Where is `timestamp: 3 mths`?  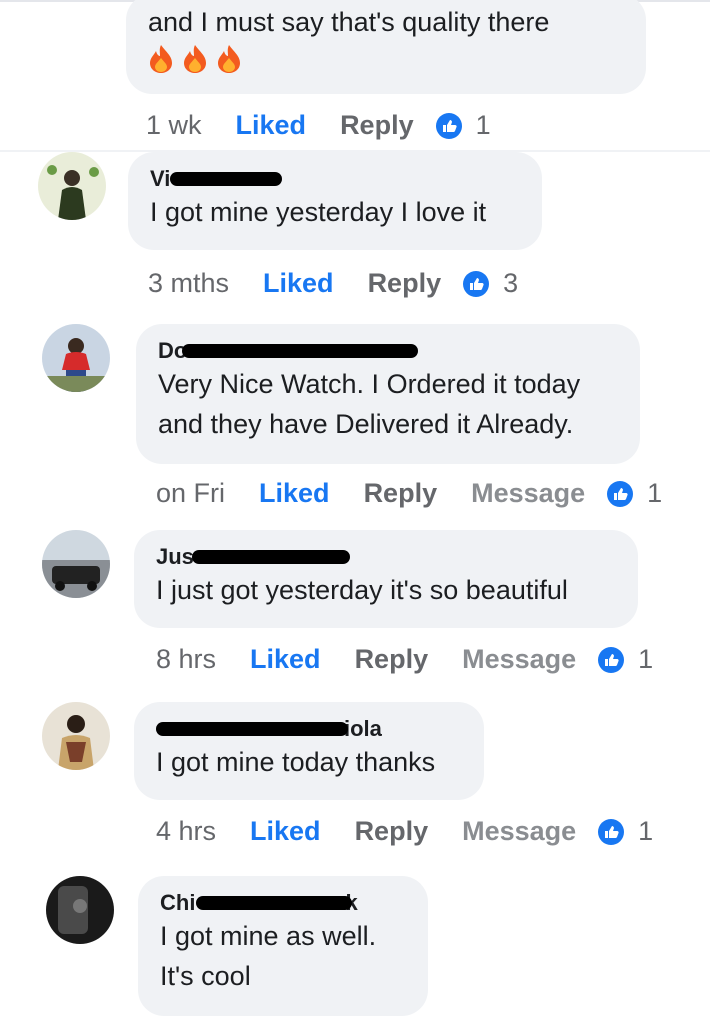 timestamp: 3 mths is located at coordinates (189, 283).